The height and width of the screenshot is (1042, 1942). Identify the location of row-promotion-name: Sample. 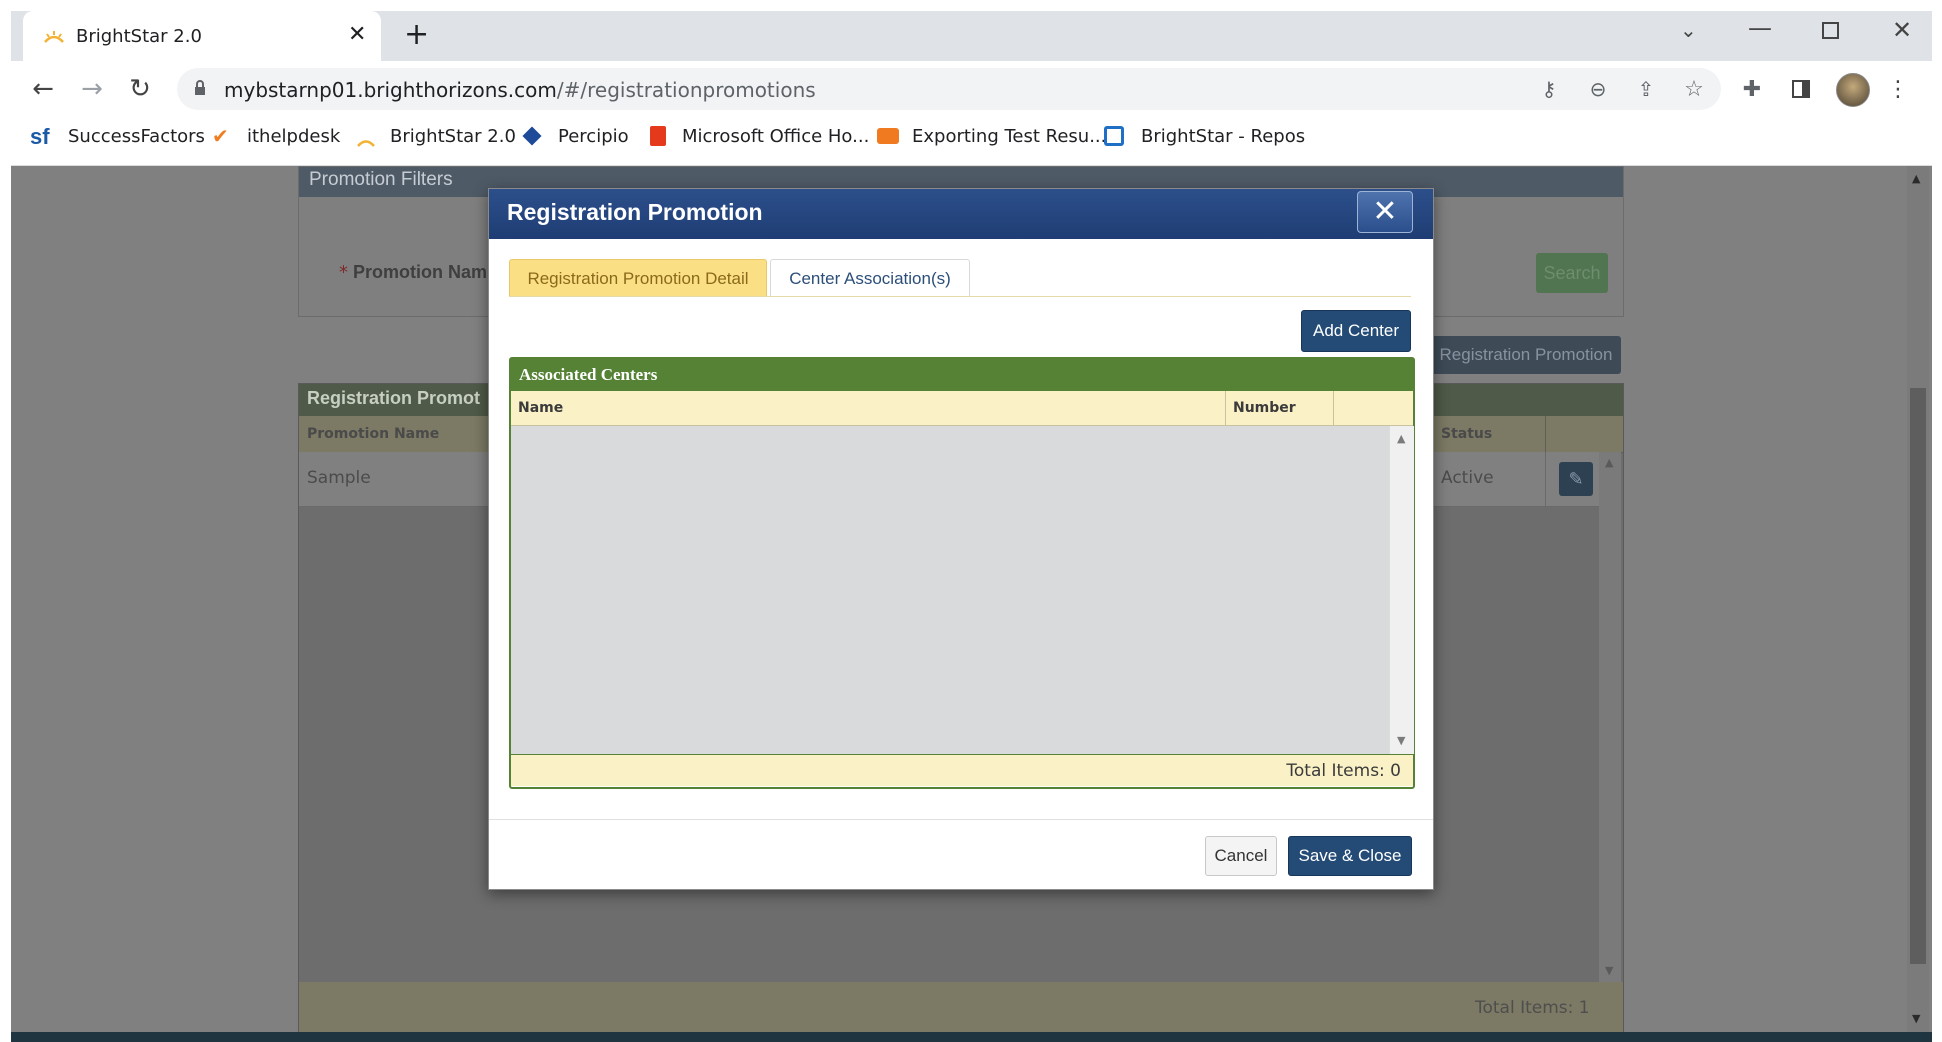
(339, 478).